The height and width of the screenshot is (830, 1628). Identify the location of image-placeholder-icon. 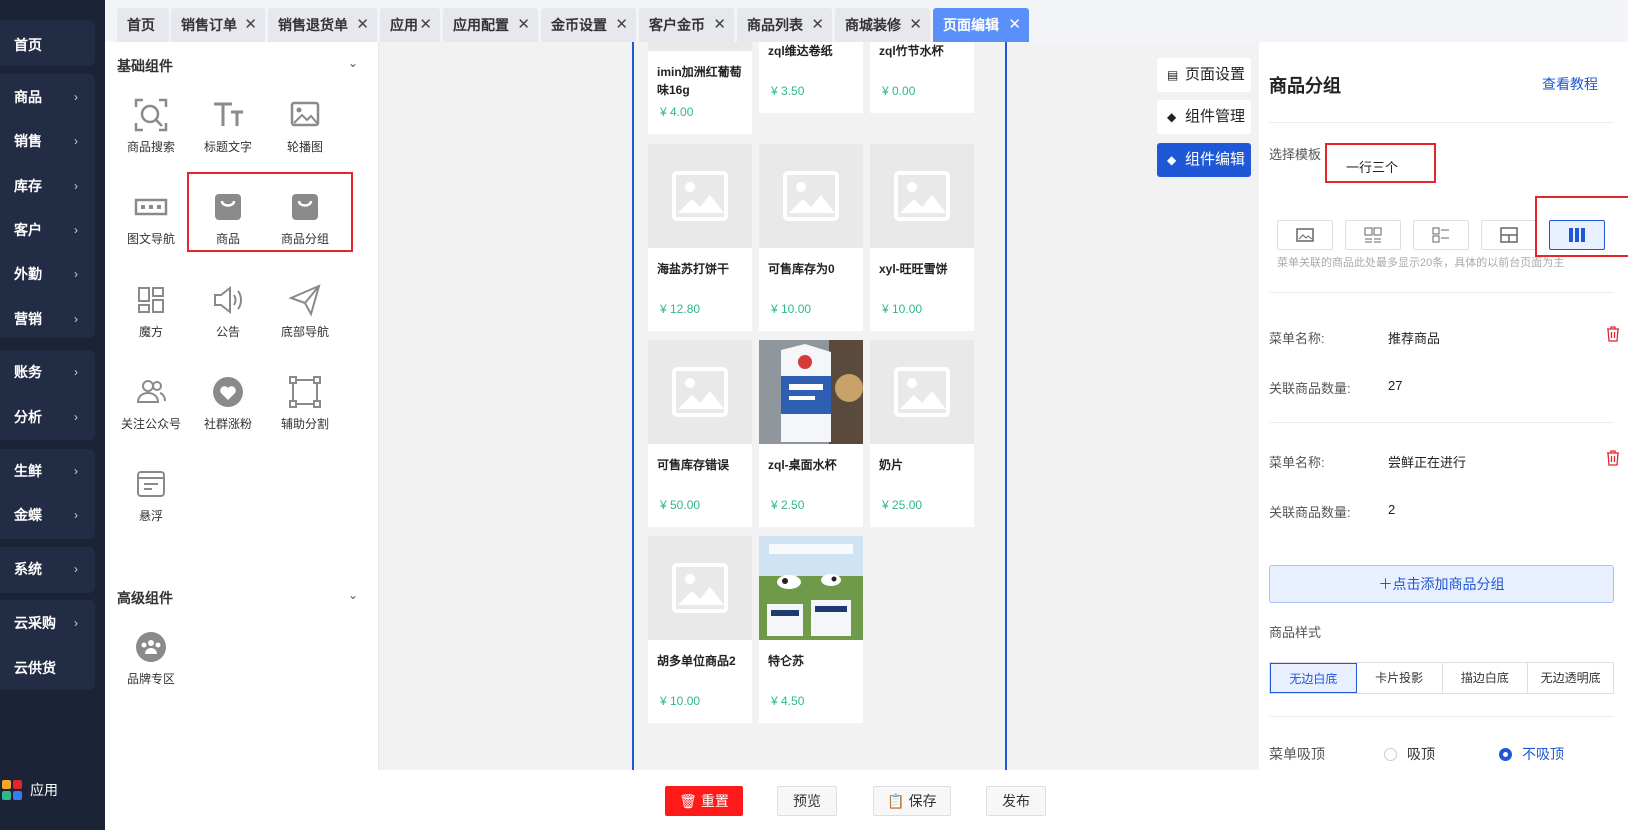
(922, 392).